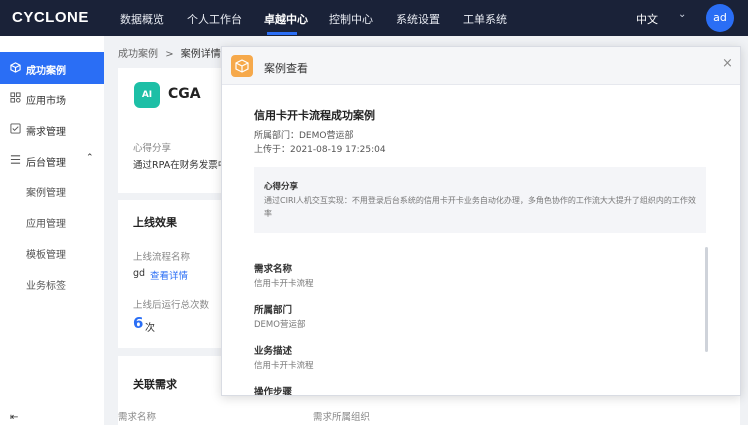  Describe the element at coordinates (150, 328) in the screenshot. I see `runs-total-unit: 次` at that location.